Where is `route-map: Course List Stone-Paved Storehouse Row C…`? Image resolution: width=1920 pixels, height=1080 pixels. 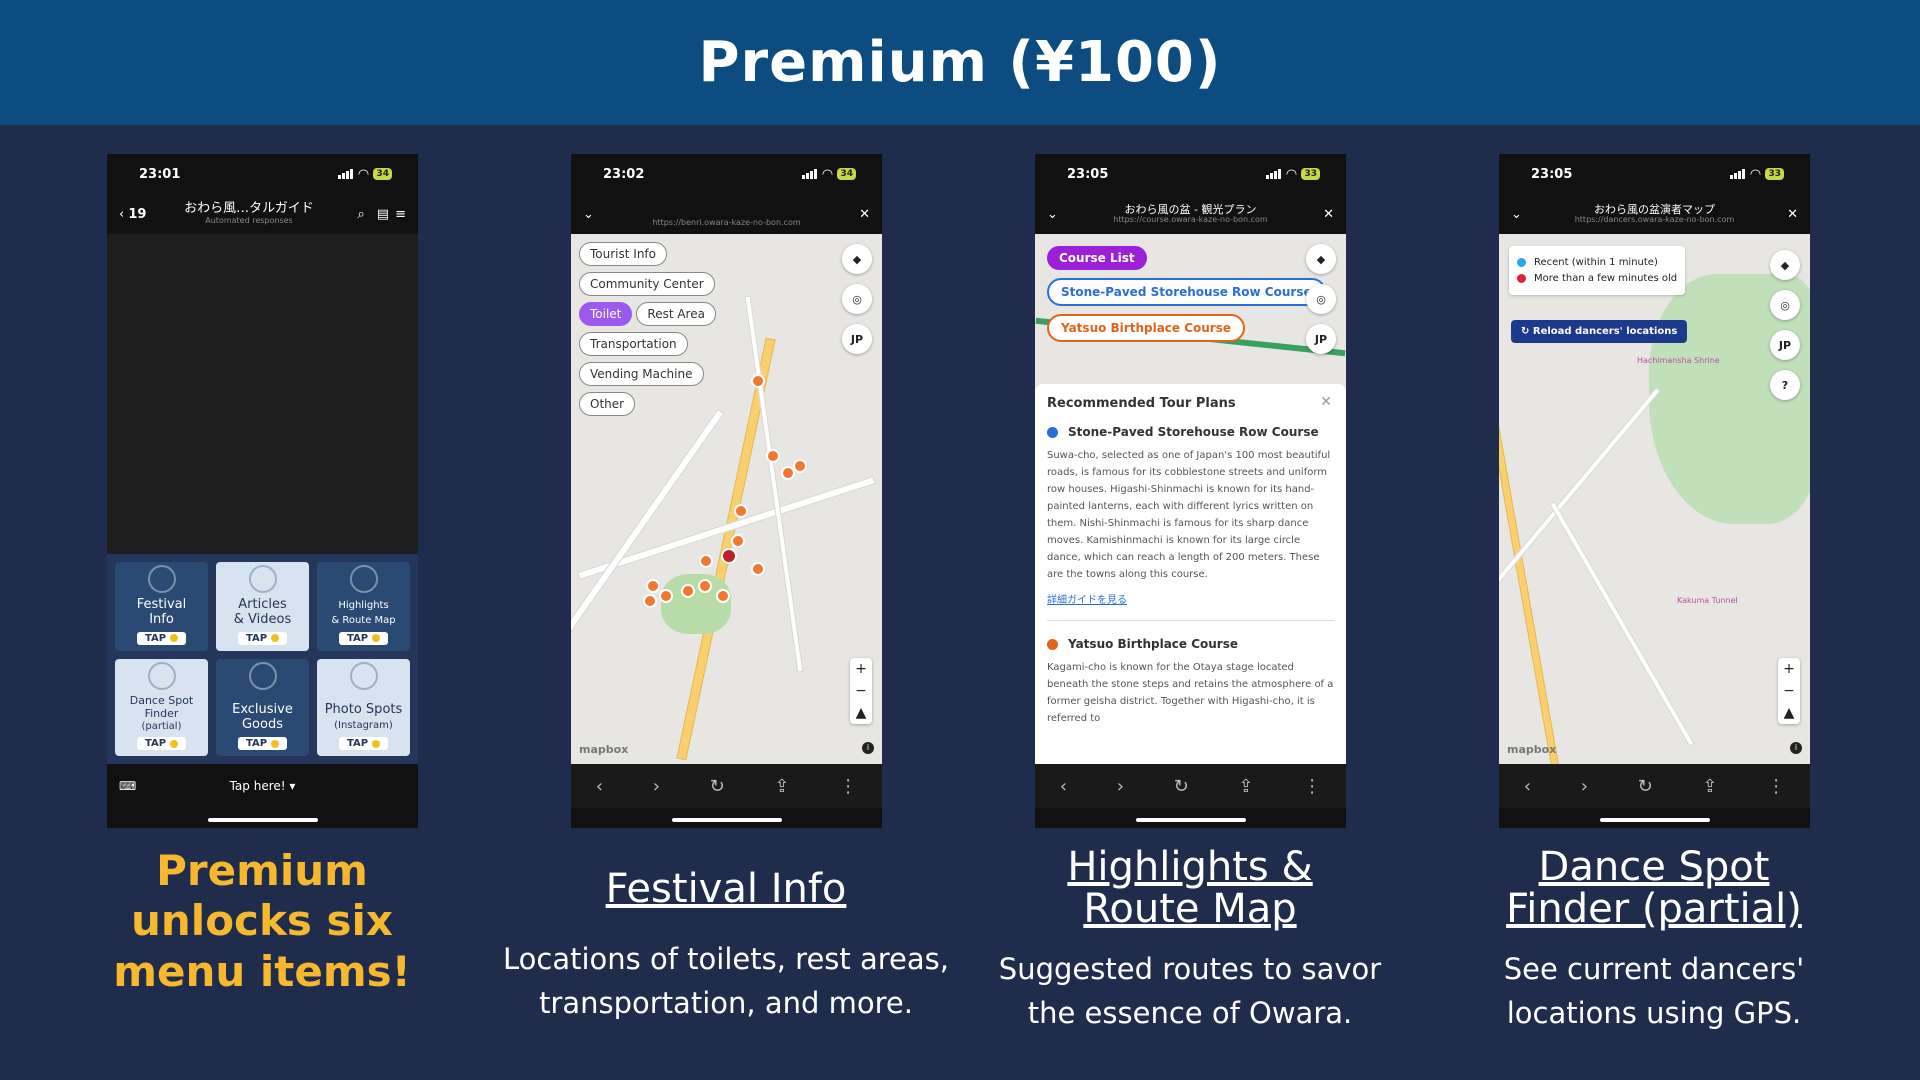
route-map: Course List Stone-Paved Storehouse Row C… is located at coordinates (1190, 499).